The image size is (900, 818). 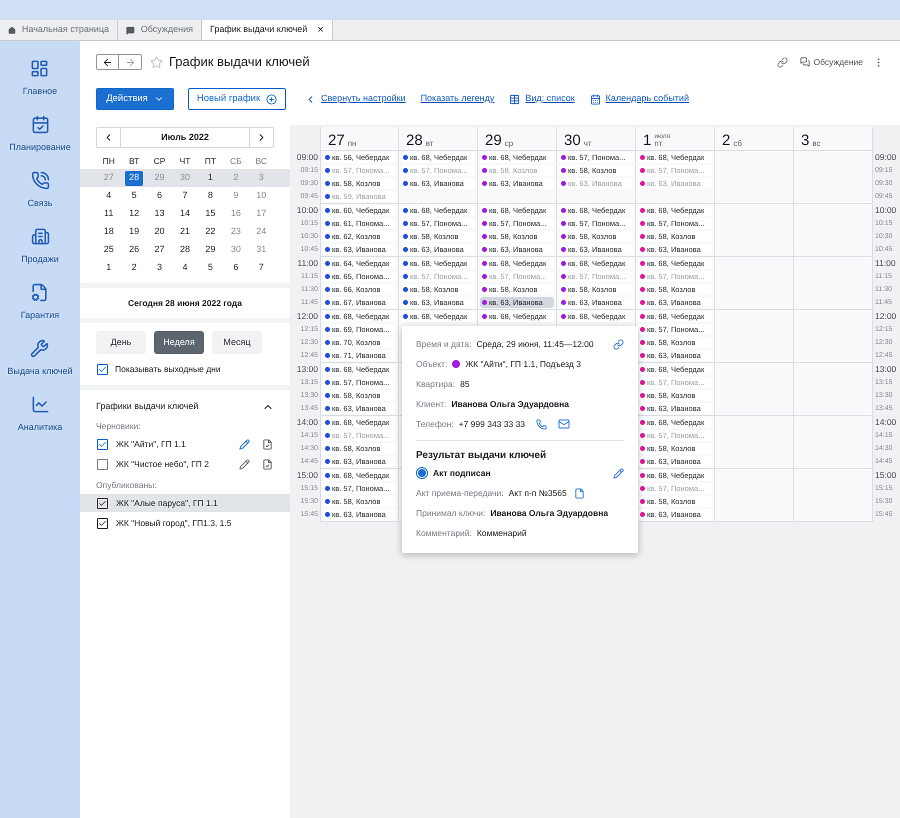 I want to click on discussion-button: Обсуждение, so click(x=831, y=62).